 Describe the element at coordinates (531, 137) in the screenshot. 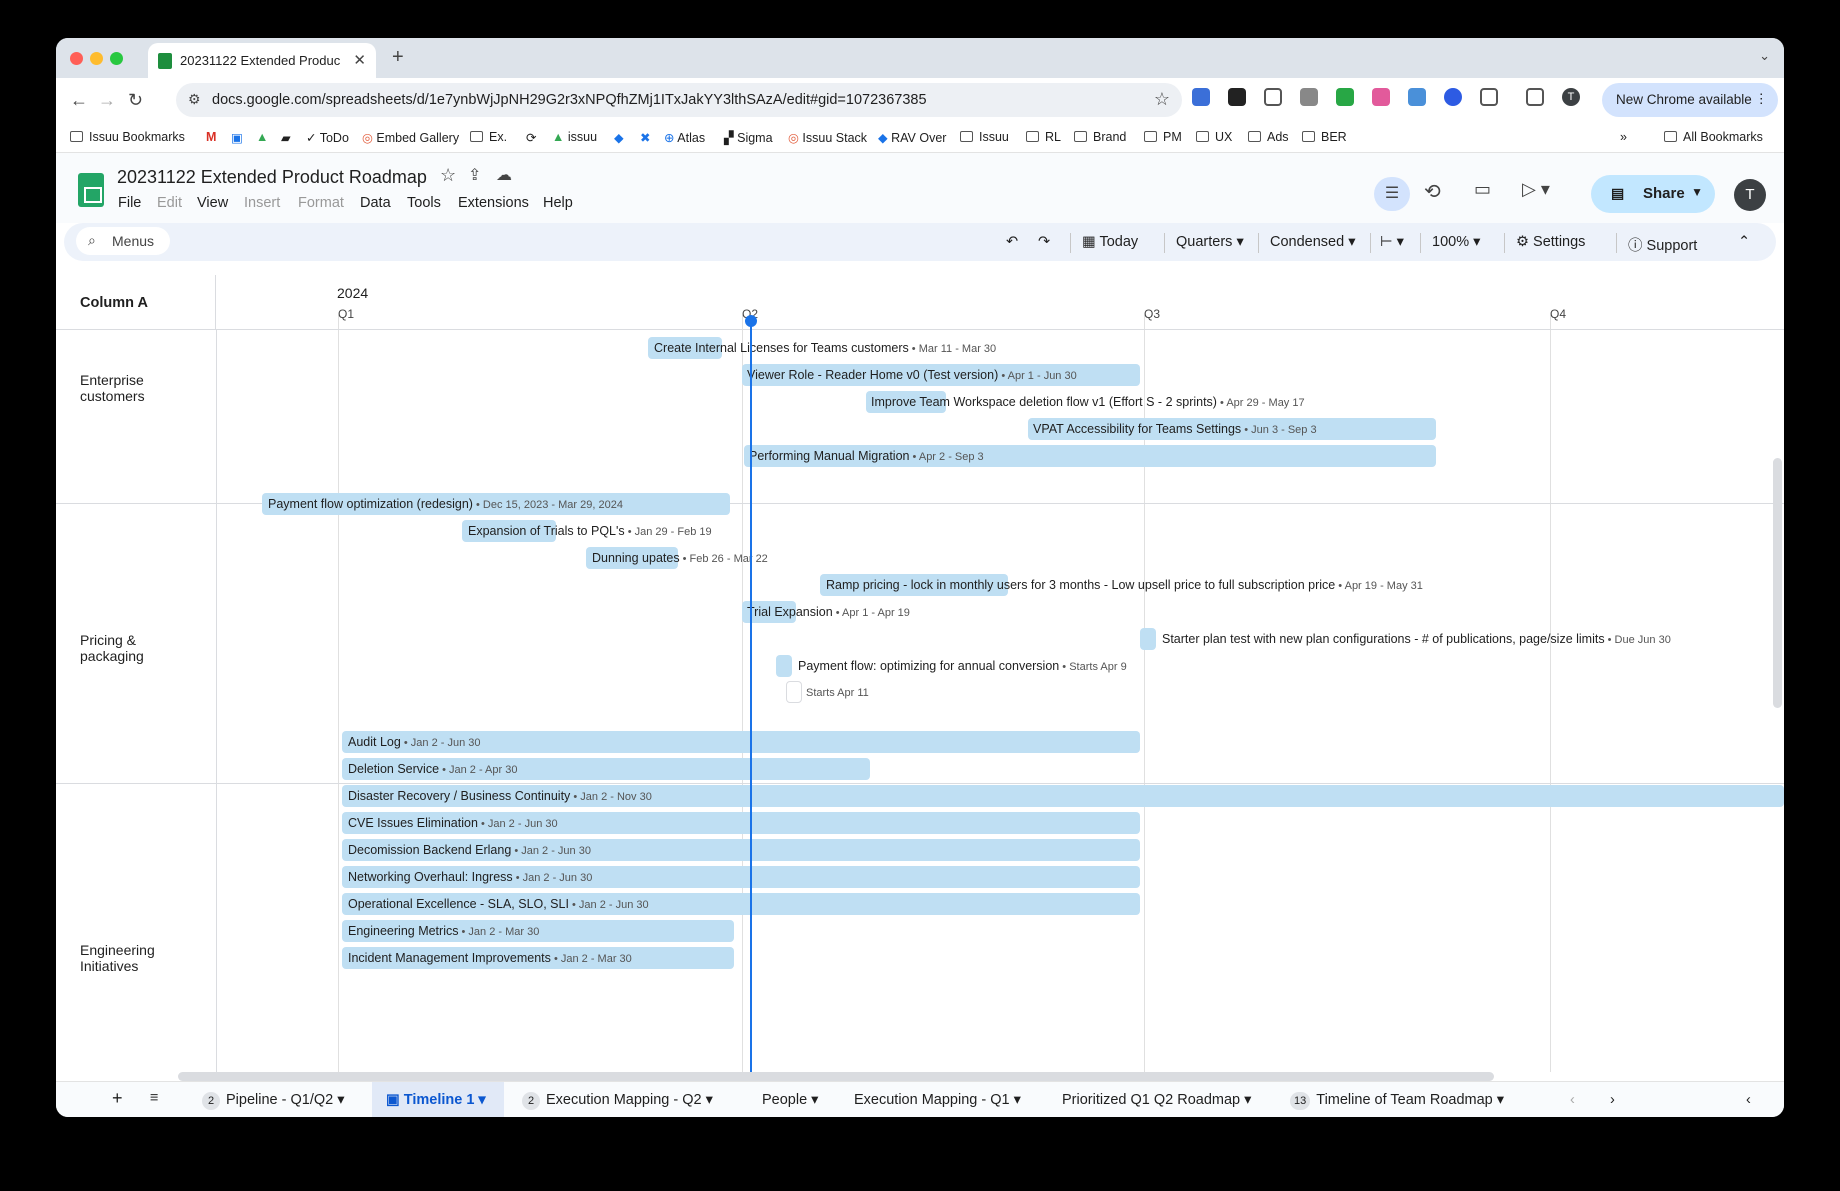

I see `link-icon: ⟳` at that location.